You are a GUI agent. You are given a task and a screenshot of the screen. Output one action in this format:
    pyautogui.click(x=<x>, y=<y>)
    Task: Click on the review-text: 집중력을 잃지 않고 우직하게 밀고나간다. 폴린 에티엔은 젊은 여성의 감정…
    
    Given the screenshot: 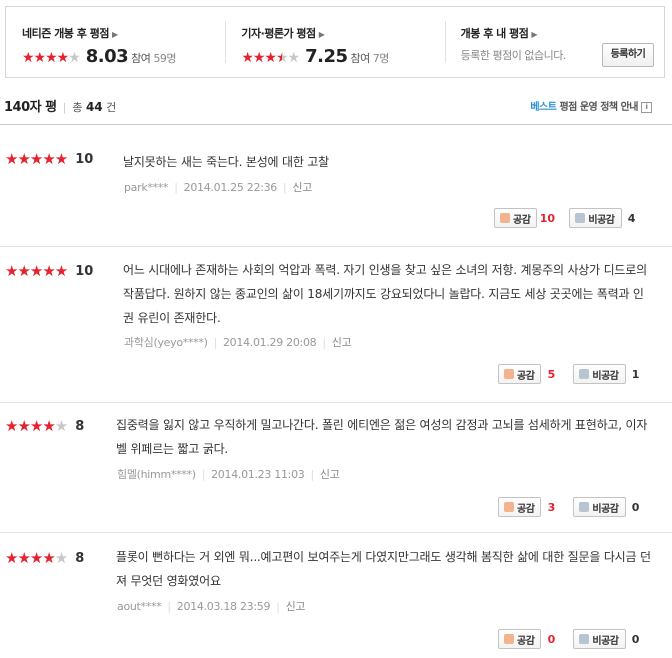 What is the action you would take?
    pyautogui.click(x=382, y=437)
    